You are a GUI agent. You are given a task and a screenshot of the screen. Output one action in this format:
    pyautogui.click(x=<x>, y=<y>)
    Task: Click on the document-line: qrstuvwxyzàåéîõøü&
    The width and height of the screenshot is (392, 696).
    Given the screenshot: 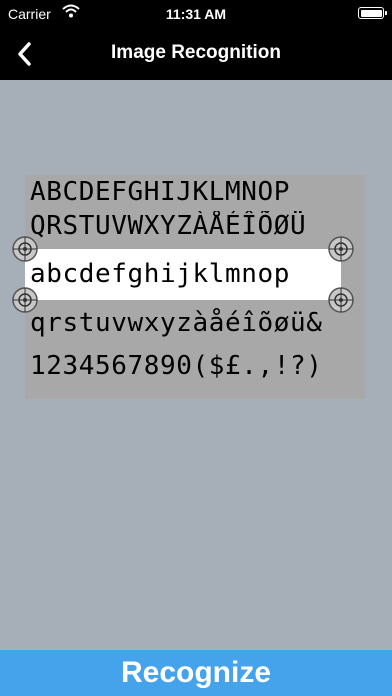 What is the action you would take?
    pyautogui.click(x=176, y=323)
    